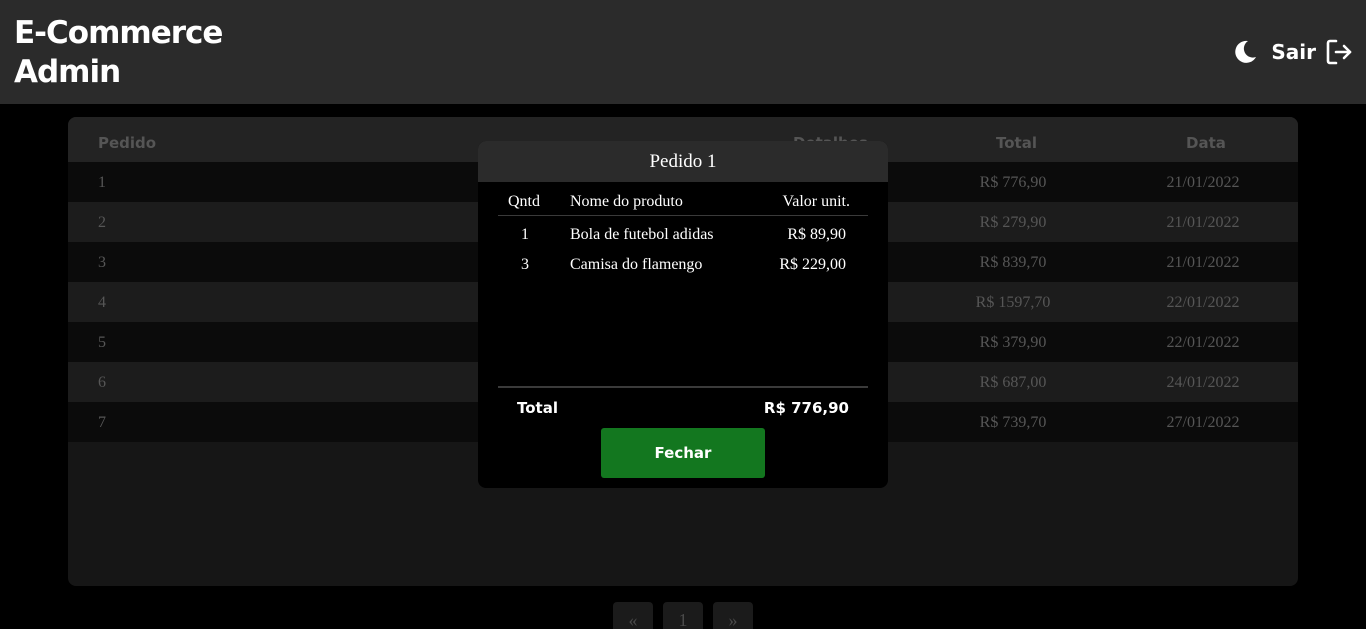 This screenshot has height=629, width=1366. I want to click on item-quantity: 1, so click(525, 234).